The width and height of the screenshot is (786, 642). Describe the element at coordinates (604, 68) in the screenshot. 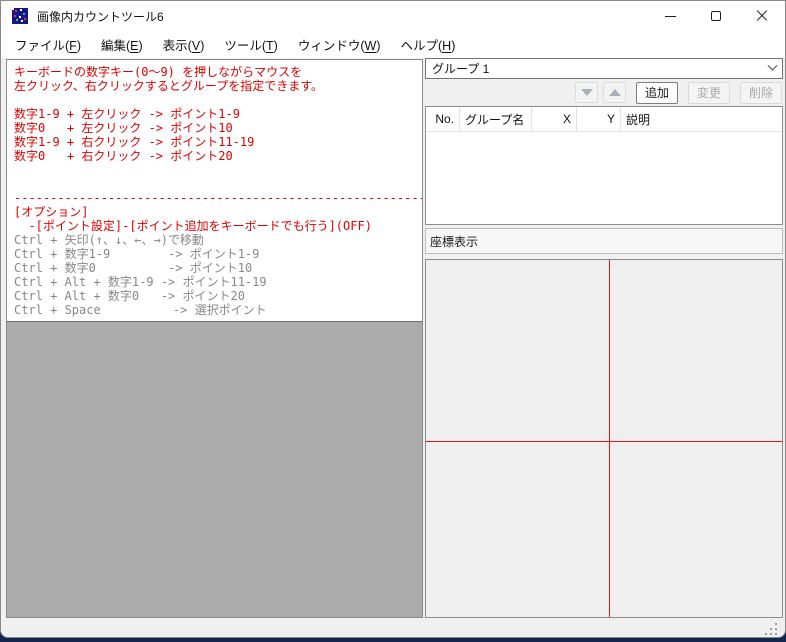

I see `group-select: グループ 1` at that location.